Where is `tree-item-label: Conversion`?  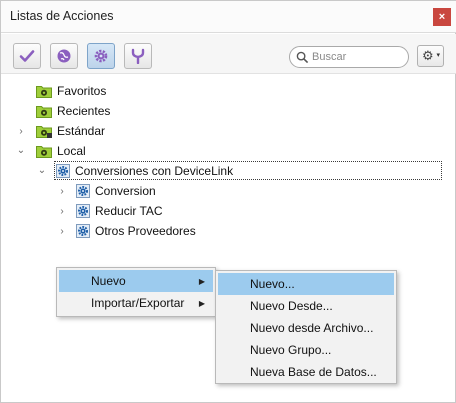 tree-item-label: Conversion is located at coordinates (125, 190).